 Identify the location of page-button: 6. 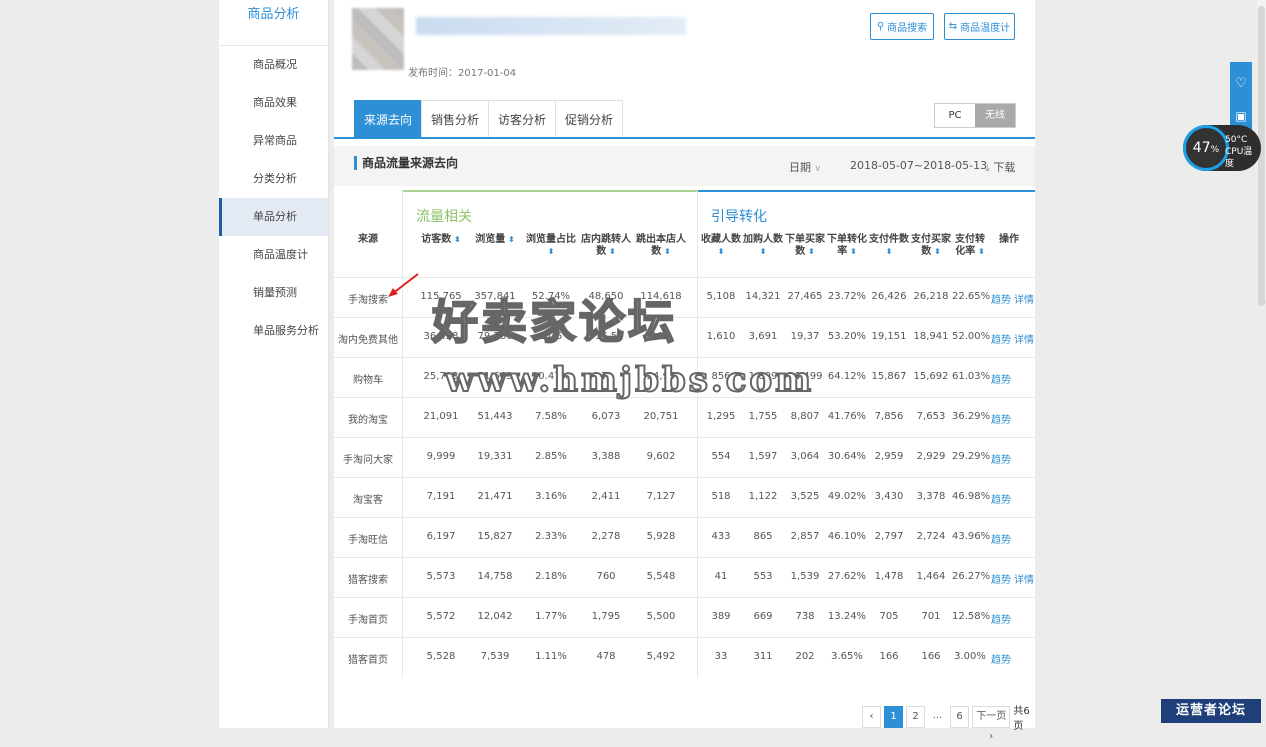
(959, 717).